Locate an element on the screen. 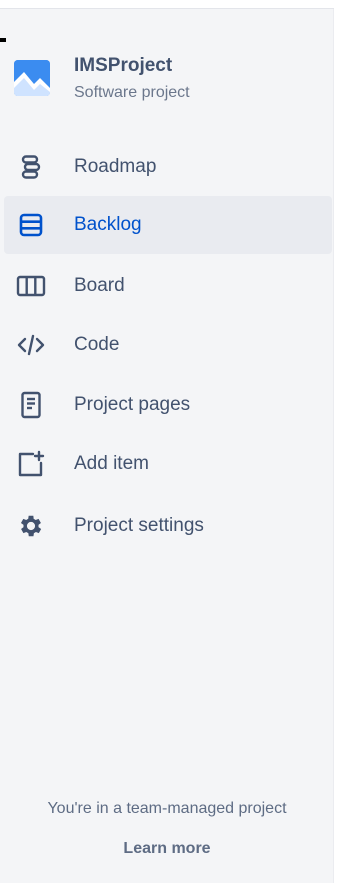 This screenshot has height=883, width=340. nav-item-add-item: Add item is located at coordinates (168, 464).